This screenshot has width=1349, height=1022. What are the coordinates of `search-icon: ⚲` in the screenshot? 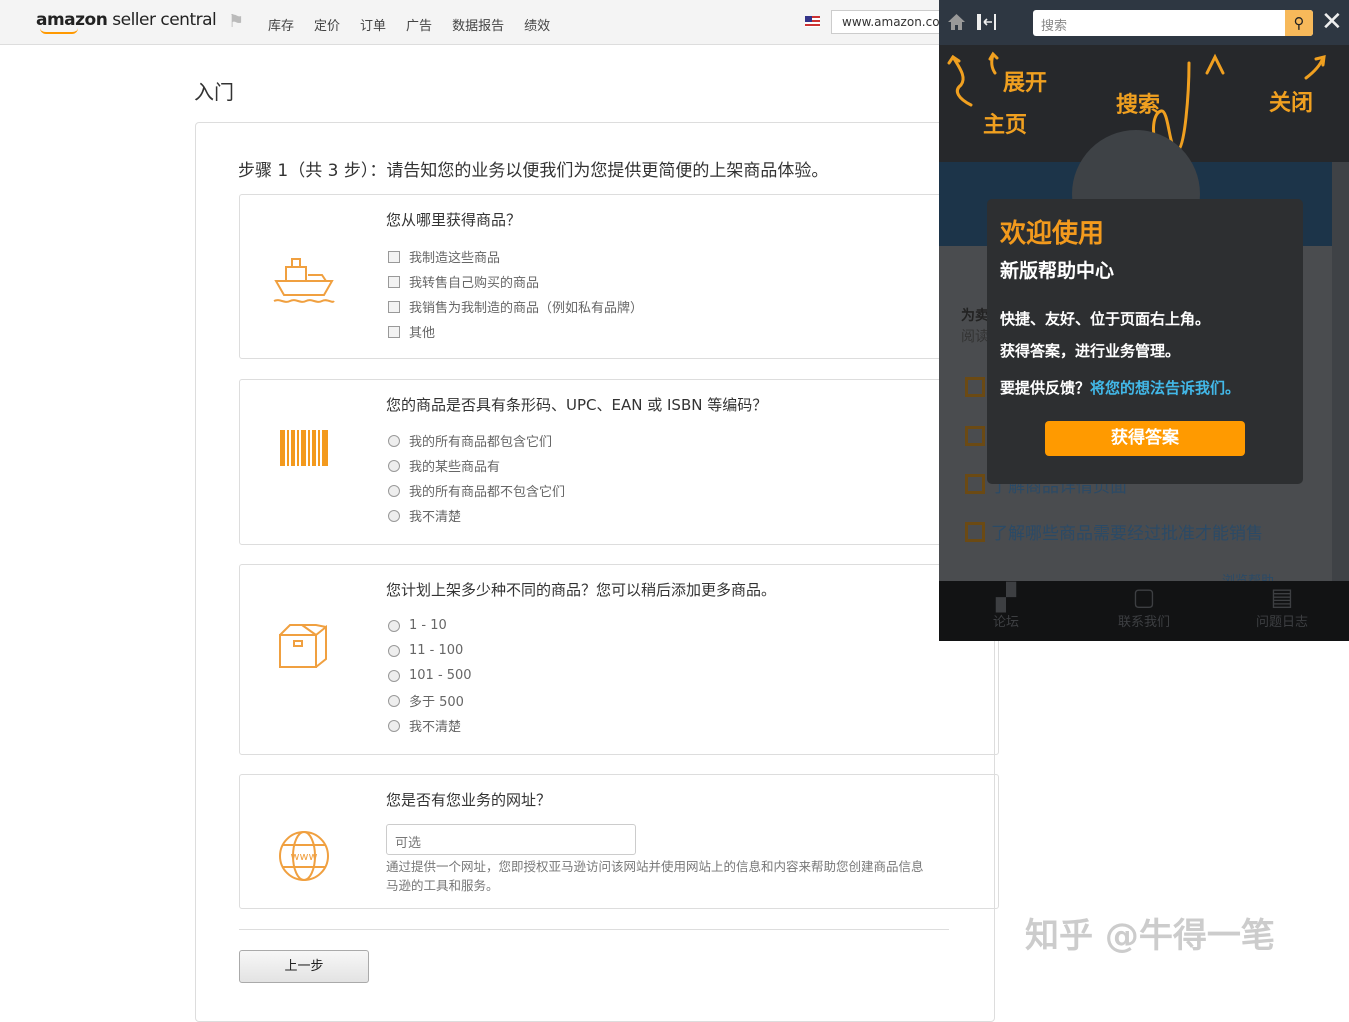 It's located at (1299, 23).